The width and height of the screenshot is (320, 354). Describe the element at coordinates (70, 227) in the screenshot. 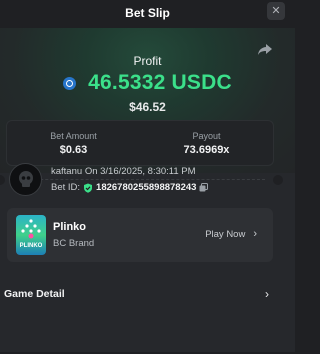

I see `game-name: Plinko` at that location.